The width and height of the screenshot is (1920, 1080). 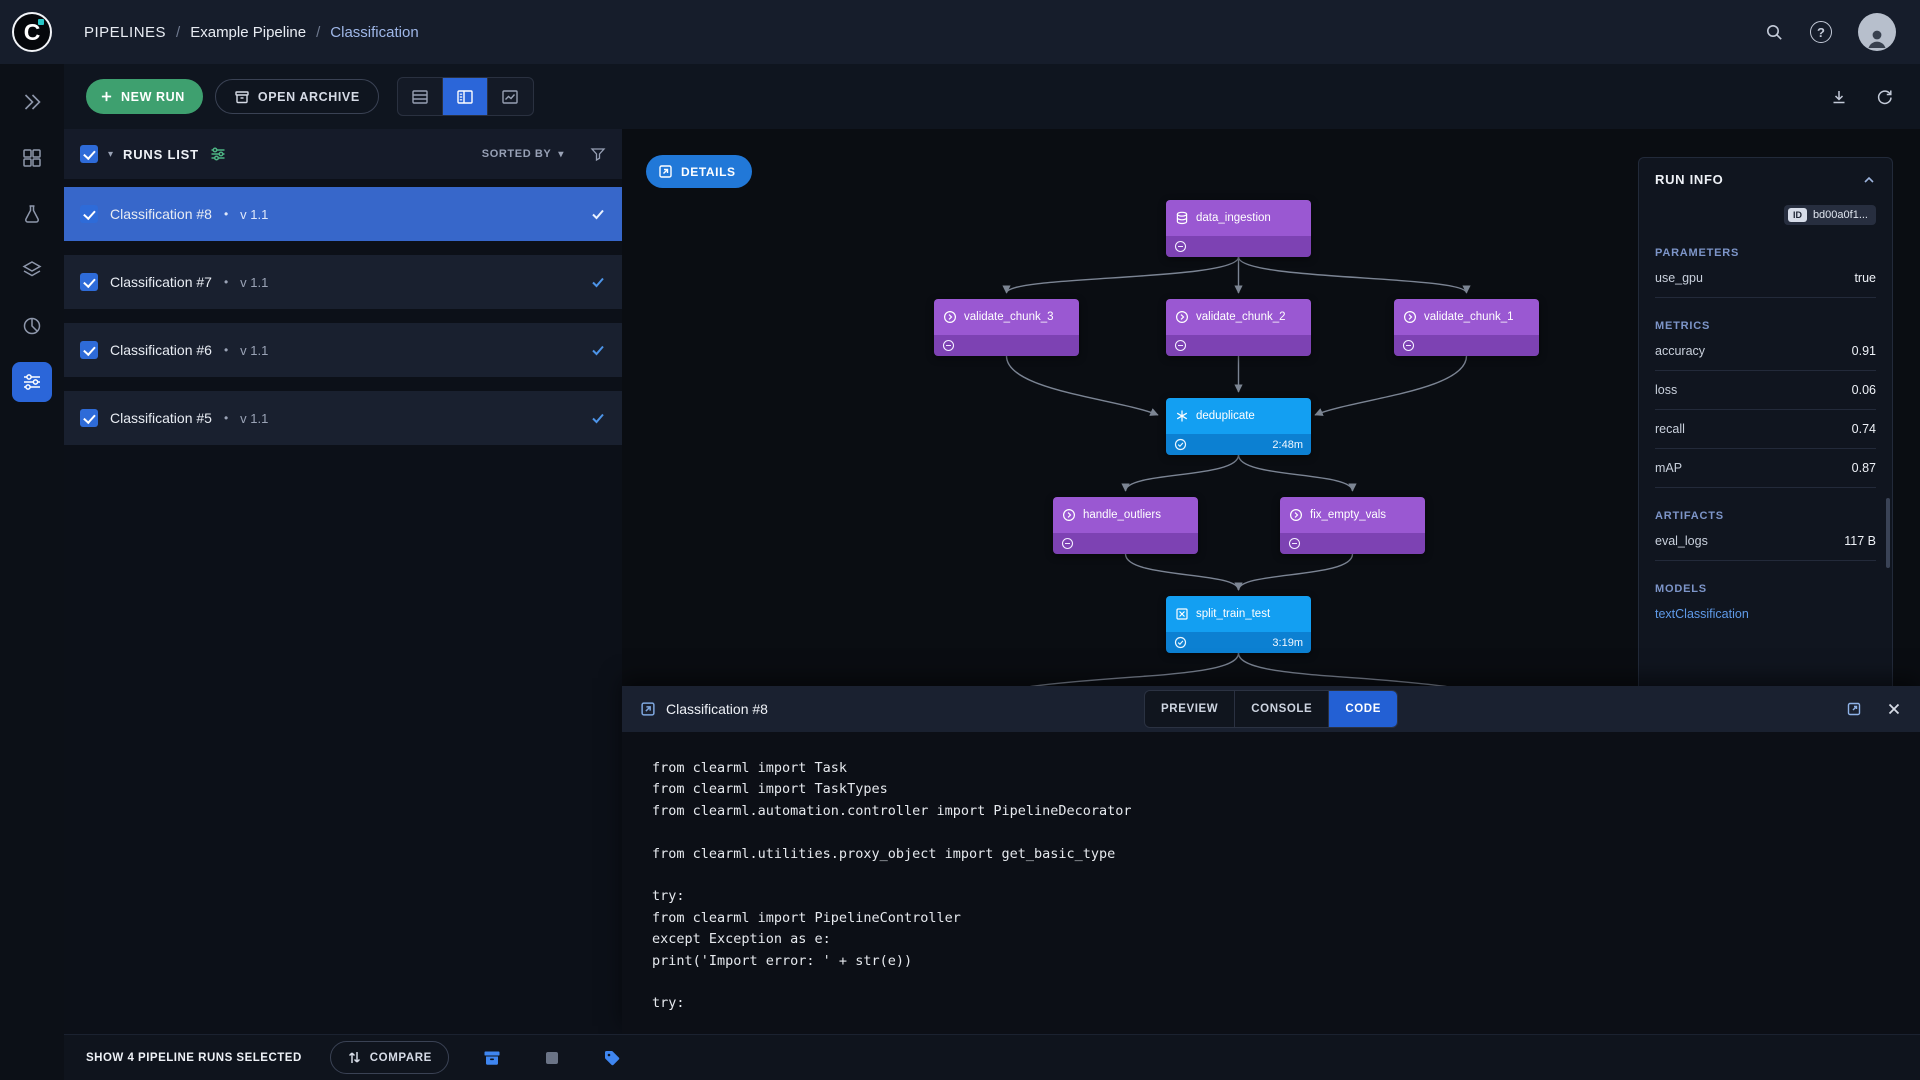 What do you see at coordinates (1352, 525) in the screenshot?
I see `node-fix-empty-vals: fix_empty_vals` at bounding box center [1352, 525].